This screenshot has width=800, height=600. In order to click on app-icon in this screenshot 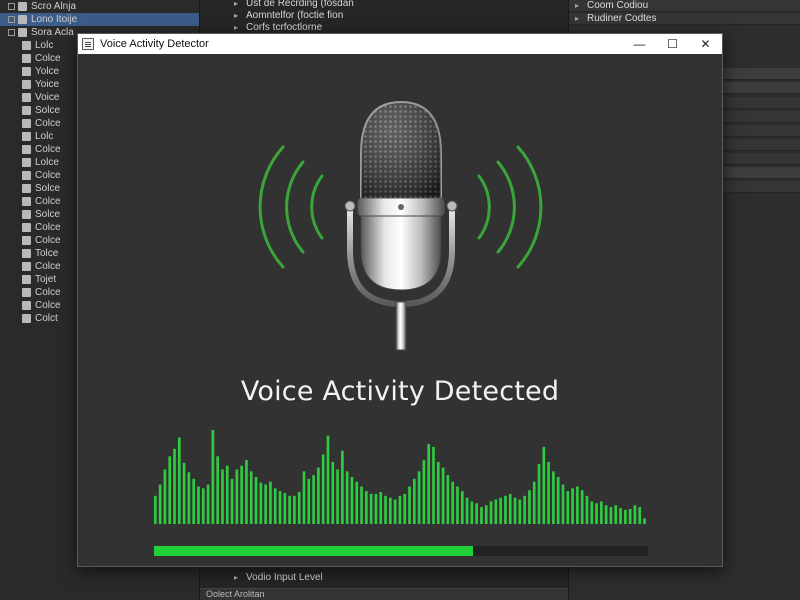, I will do `click(88, 44)`.